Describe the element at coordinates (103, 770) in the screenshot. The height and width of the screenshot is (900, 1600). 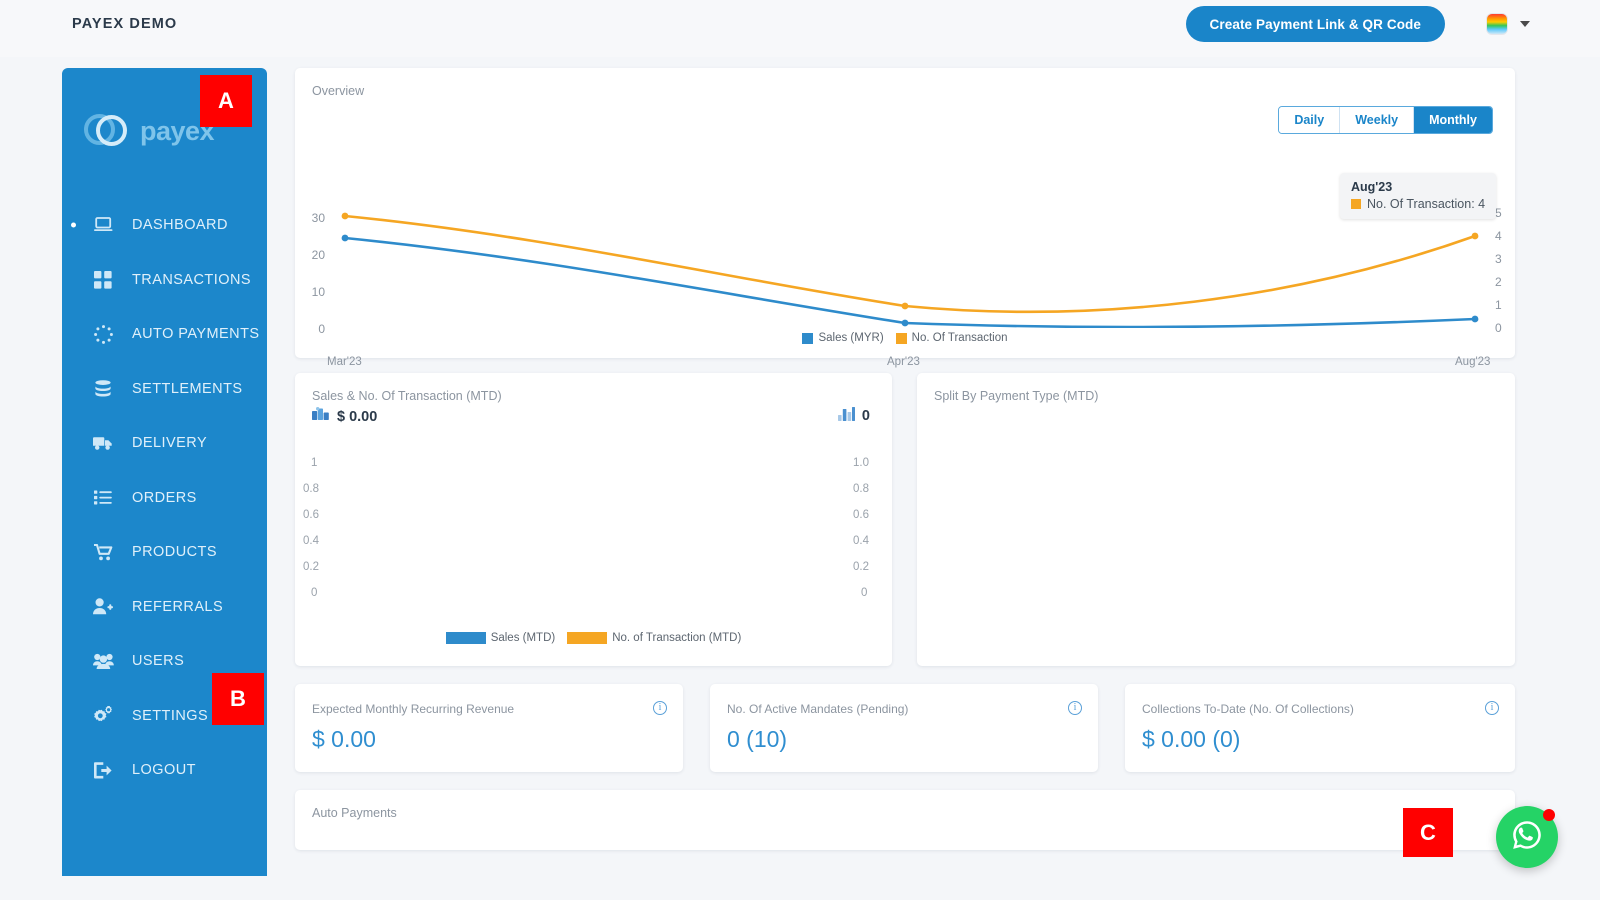
I see `logout-icon` at that location.